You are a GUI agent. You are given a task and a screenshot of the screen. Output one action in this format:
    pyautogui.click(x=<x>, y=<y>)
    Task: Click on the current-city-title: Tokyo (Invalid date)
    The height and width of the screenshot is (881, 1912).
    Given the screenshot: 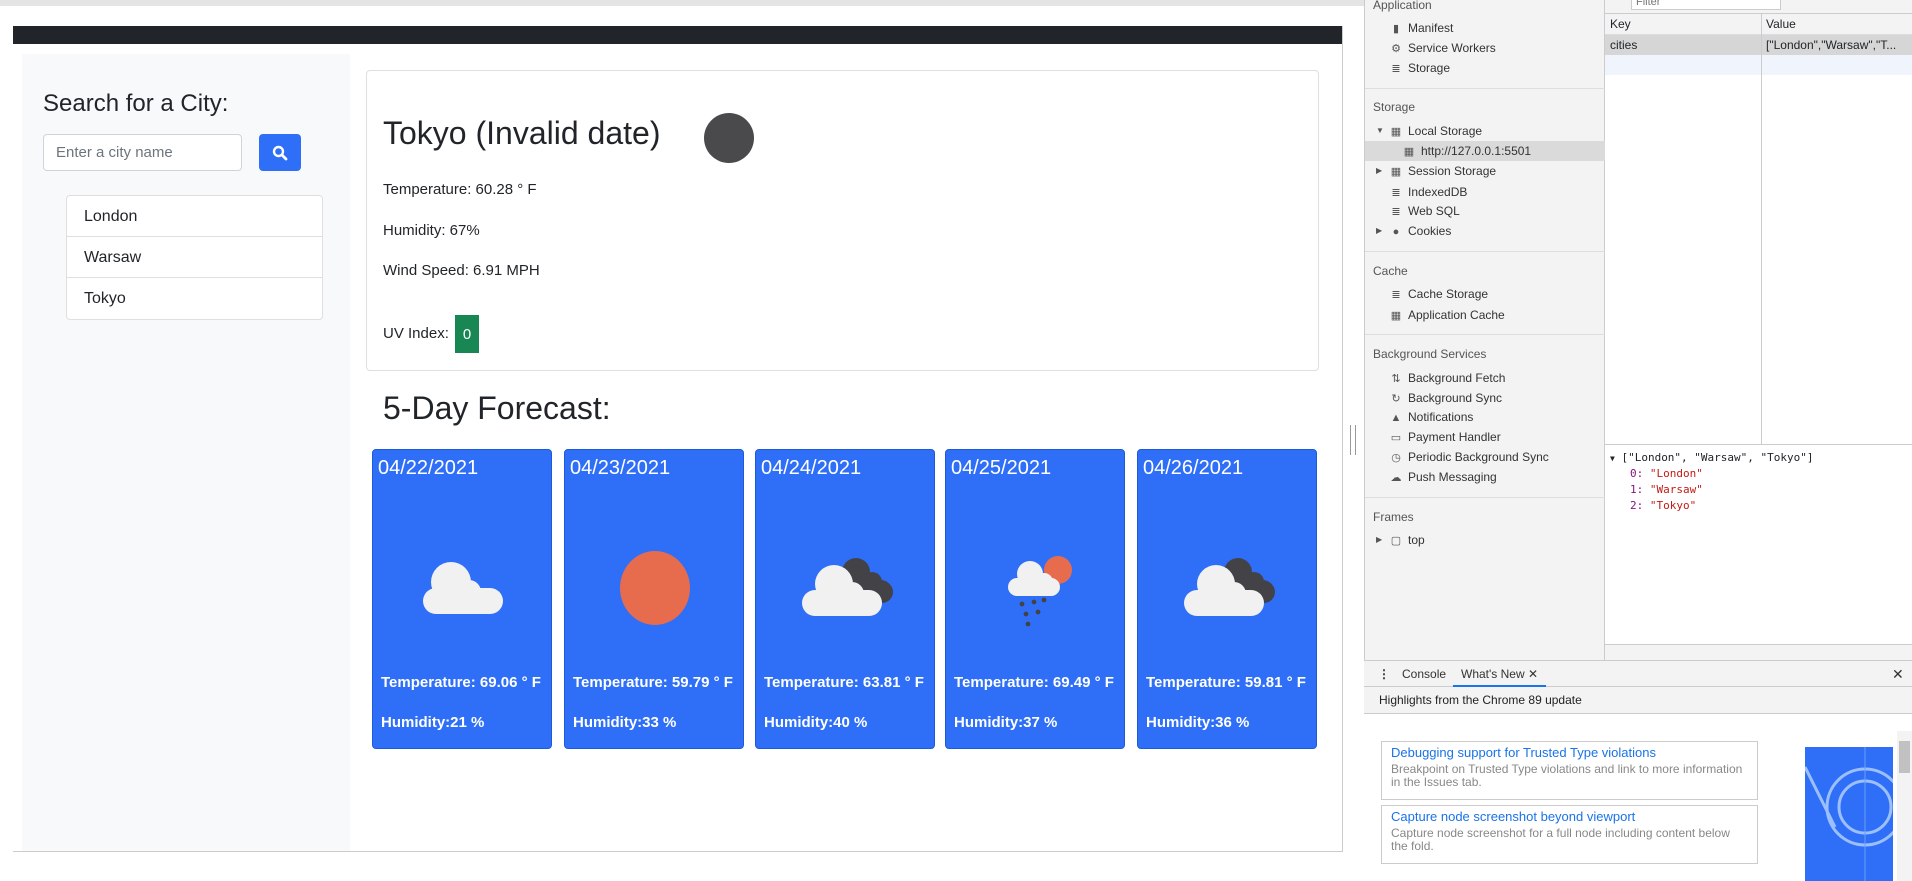 What is the action you would take?
    pyautogui.click(x=522, y=133)
    